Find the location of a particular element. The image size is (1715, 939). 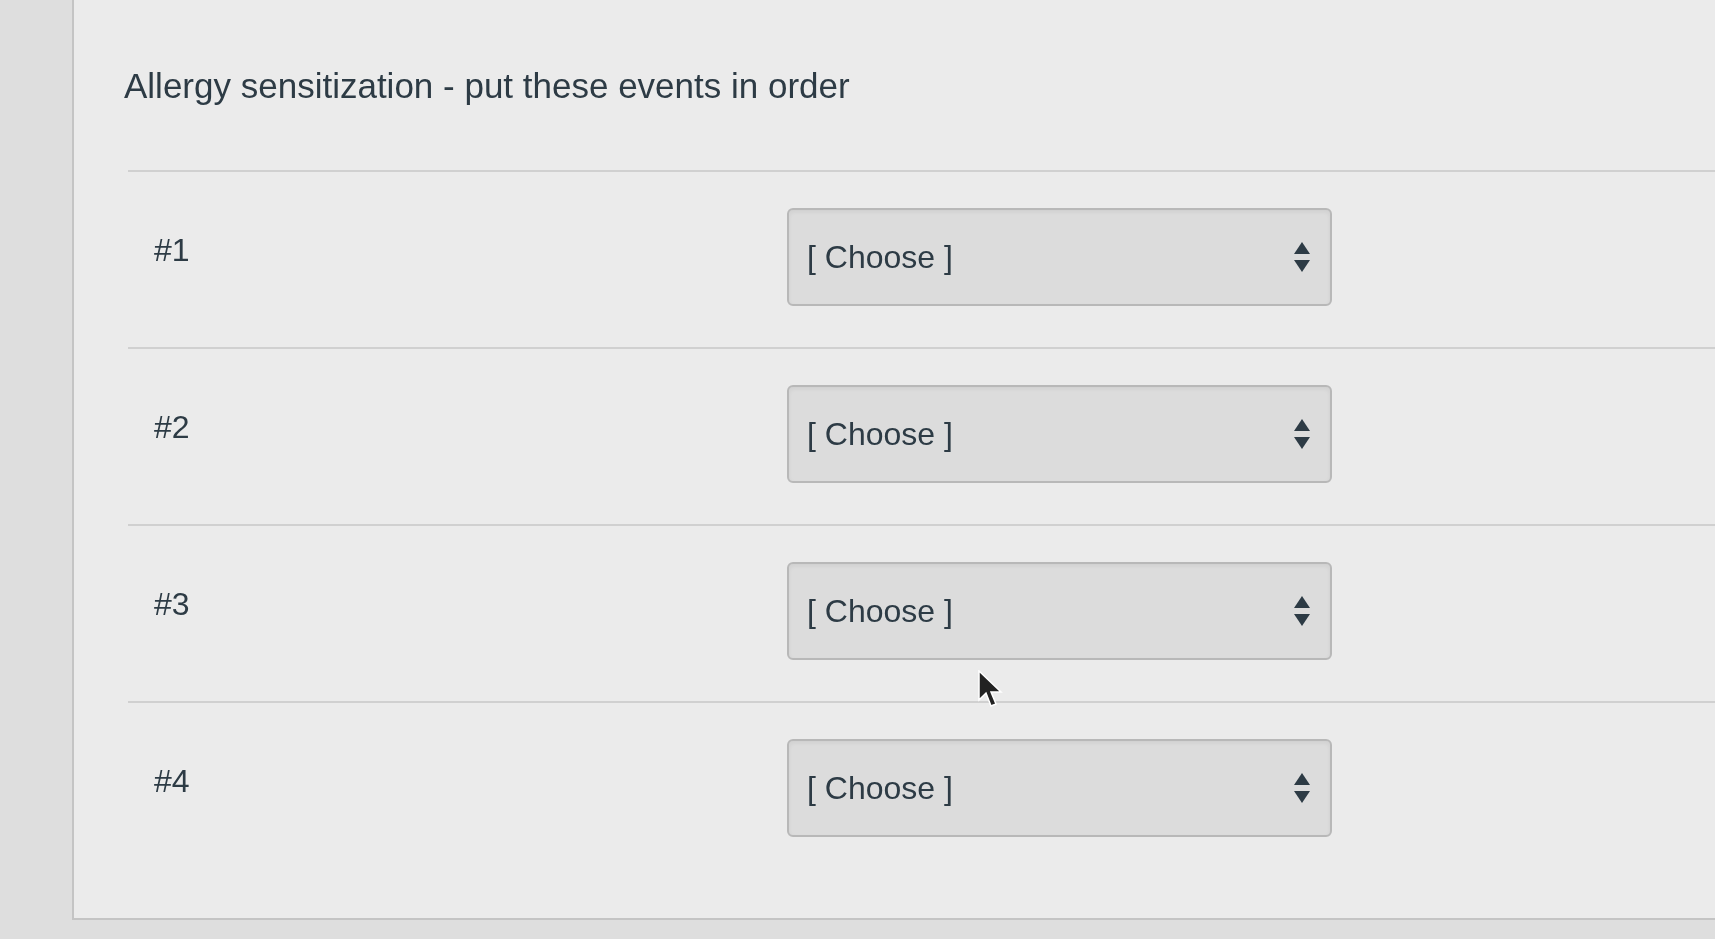

mouse-pointer-icon is located at coordinates (991, 689).